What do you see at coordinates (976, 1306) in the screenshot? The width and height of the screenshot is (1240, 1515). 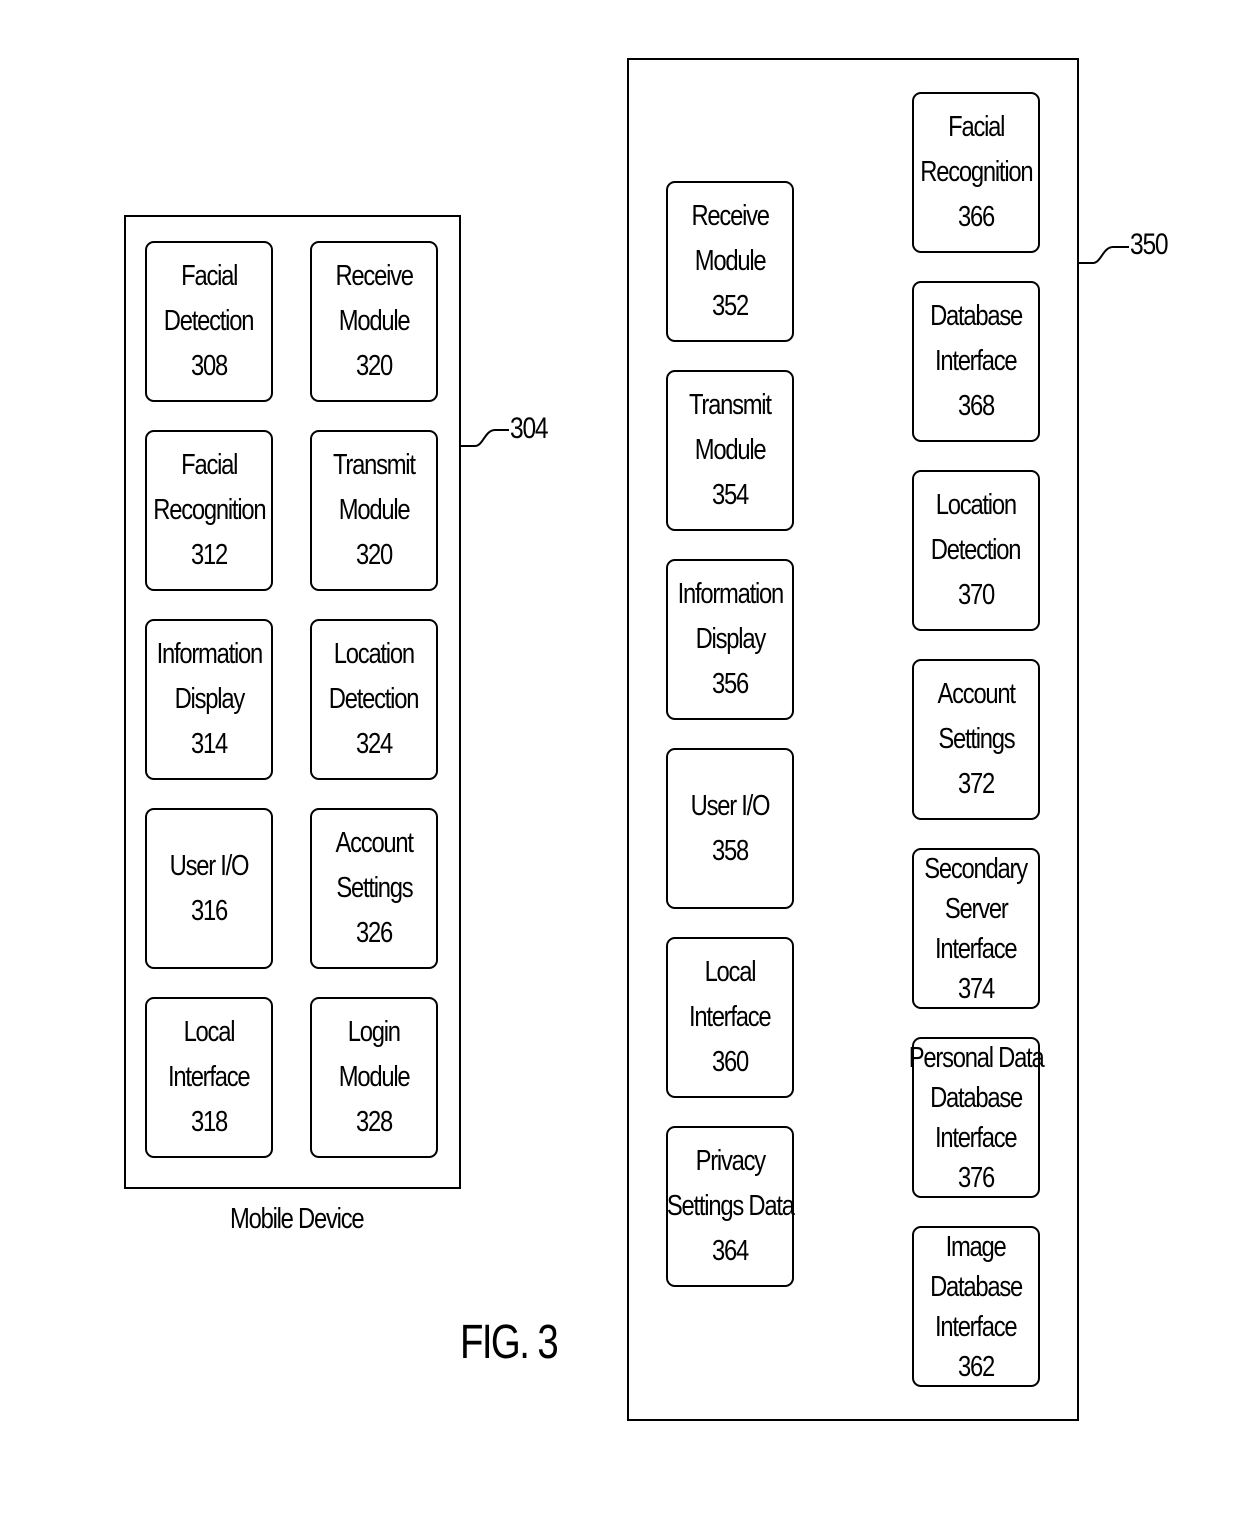 I see `module-image-database-interface: Image Database Interface 362` at bounding box center [976, 1306].